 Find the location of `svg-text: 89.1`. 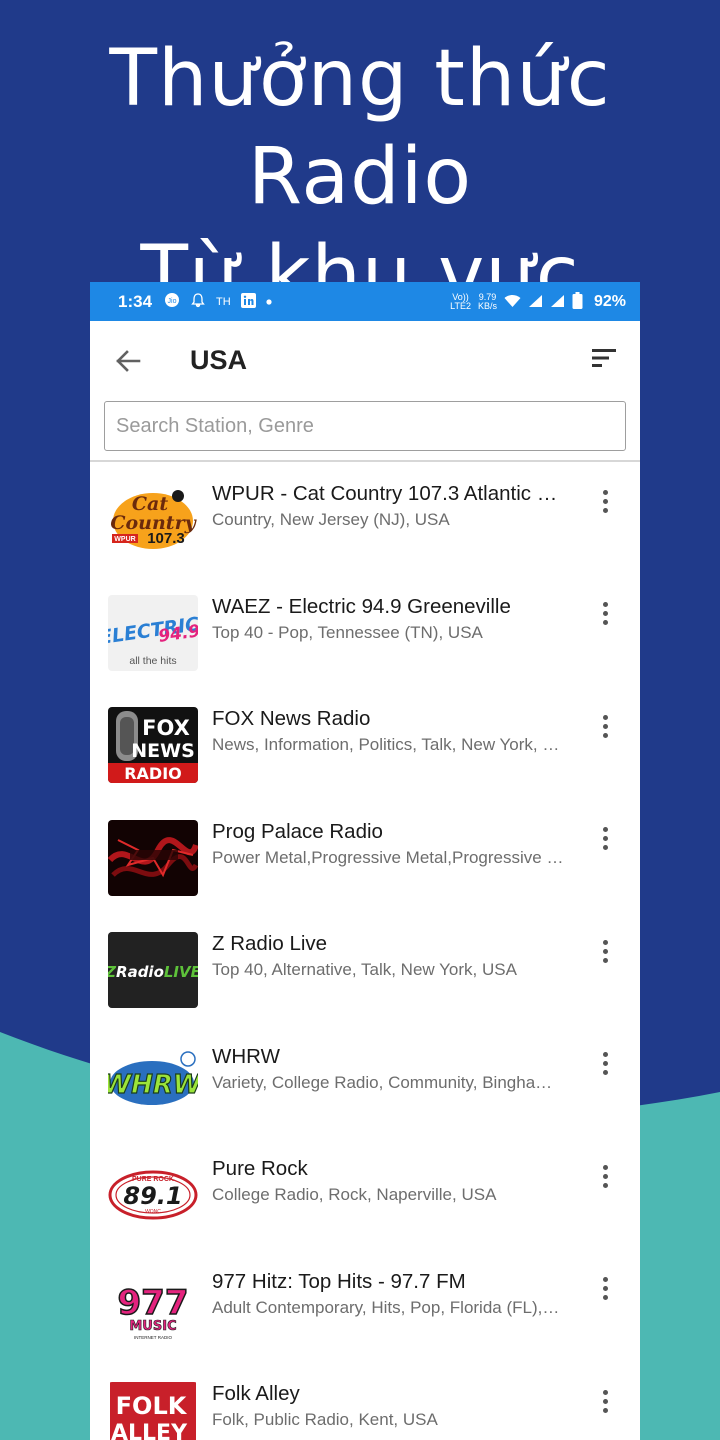

svg-text: 89.1 is located at coordinates (152, 1196).